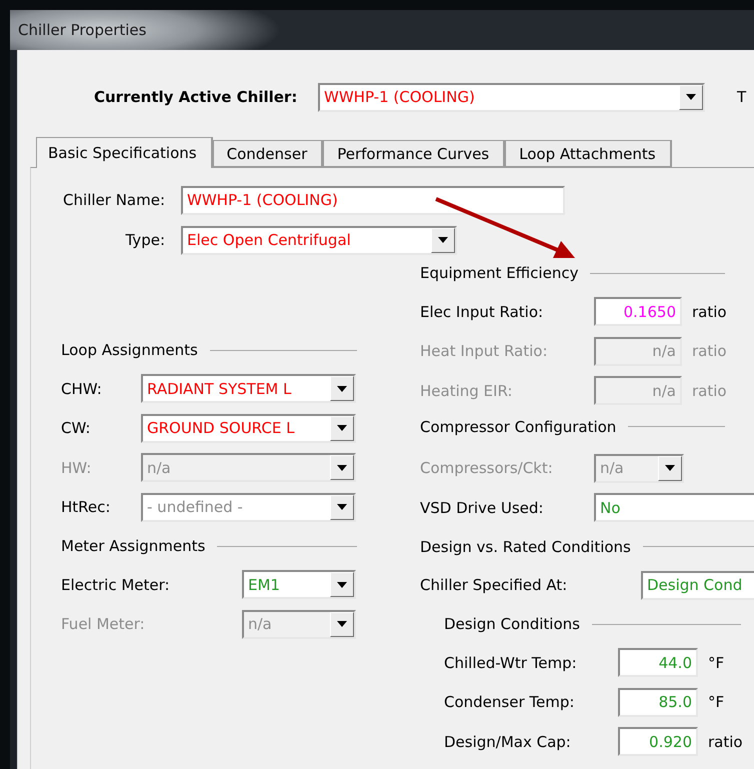 This screenshot has height=769, width=754. What do you see at coordinates (484, 351) in the screenshot?
I see `field-label: Heat Input Ratio:` at bounding box center [484, 351].